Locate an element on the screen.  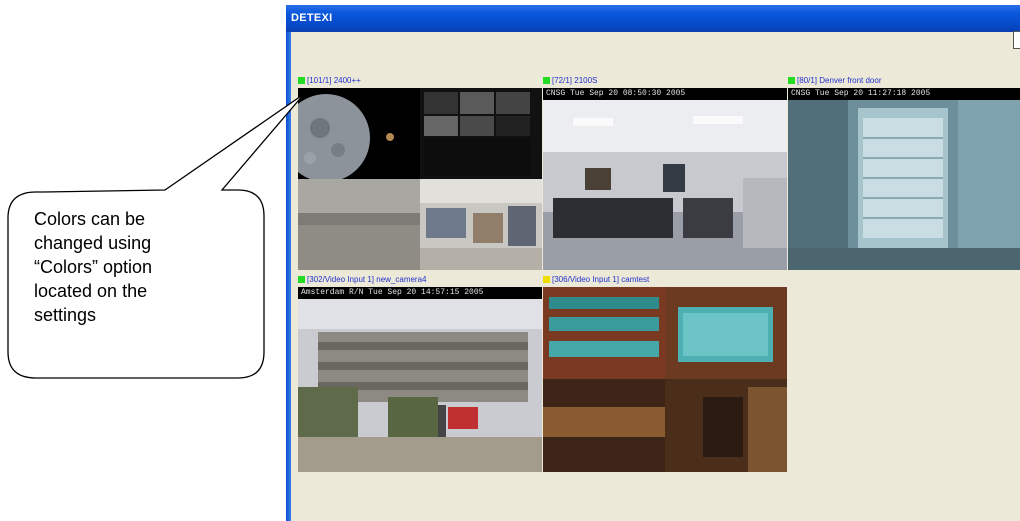
title-bar: DETEXI is located at coordinates (653, 18).